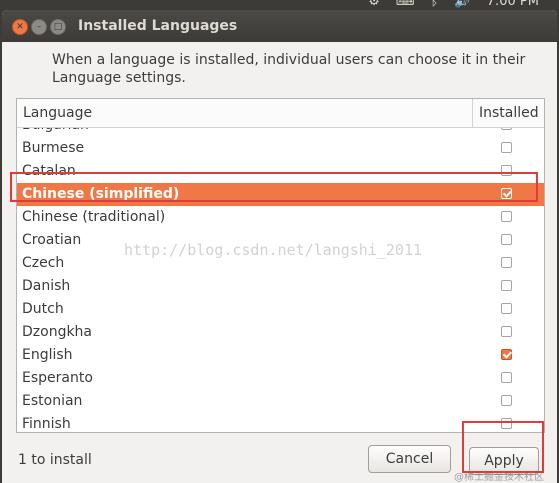 This screenshot has width=559, height=483. Describe the element at coordinates (43, 263) in the screenshot. I see `language-label: Czech` at that location.